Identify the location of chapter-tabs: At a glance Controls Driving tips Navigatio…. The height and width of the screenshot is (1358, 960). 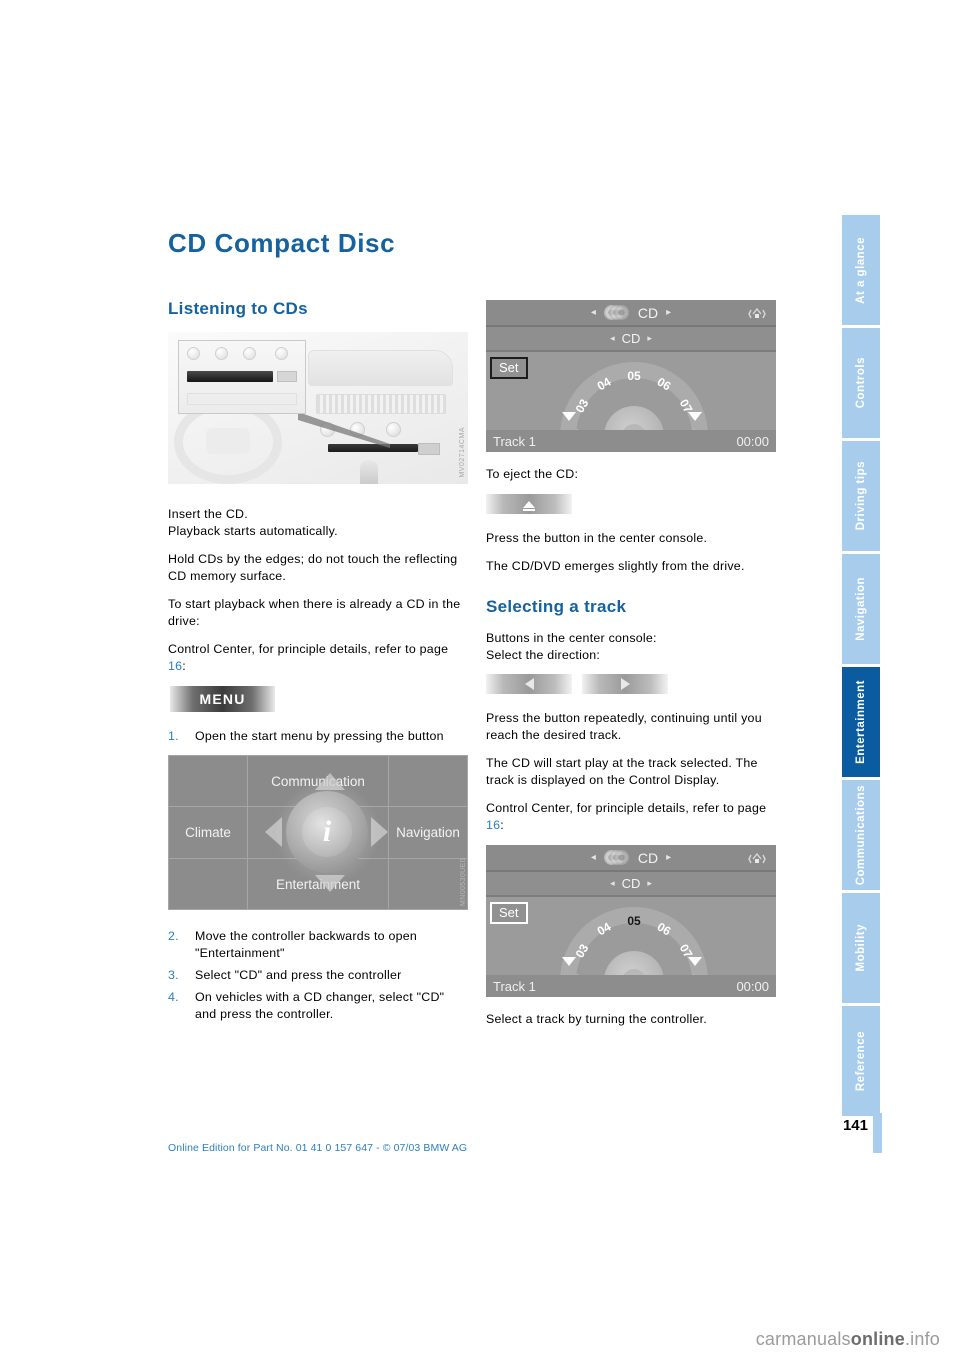
(861, 667).